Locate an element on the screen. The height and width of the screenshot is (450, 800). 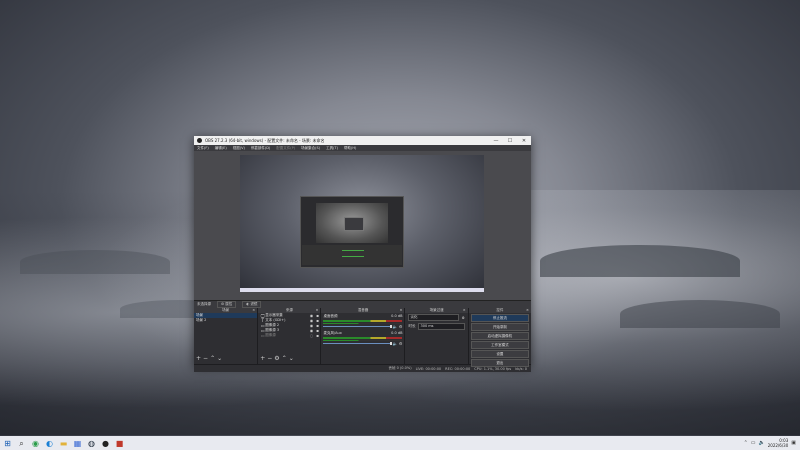
mixer-dock-title: 混音器 × is located at coordinates (363, 310).